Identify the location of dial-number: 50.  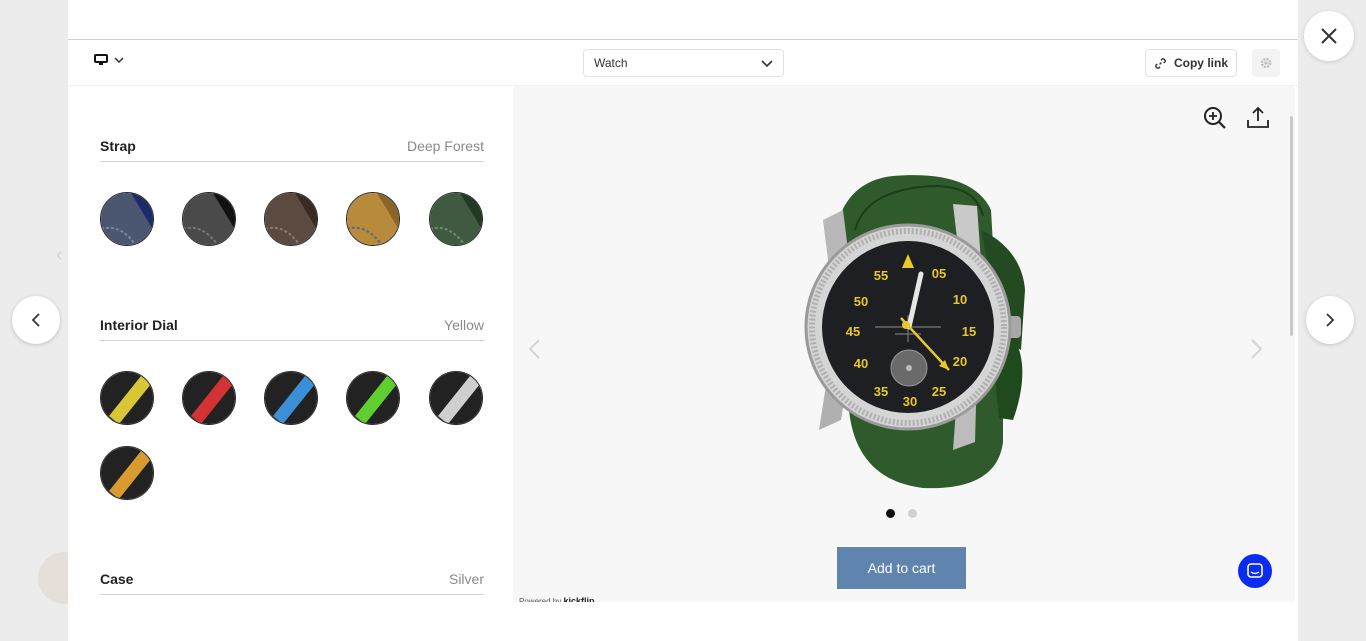
(861, 301).